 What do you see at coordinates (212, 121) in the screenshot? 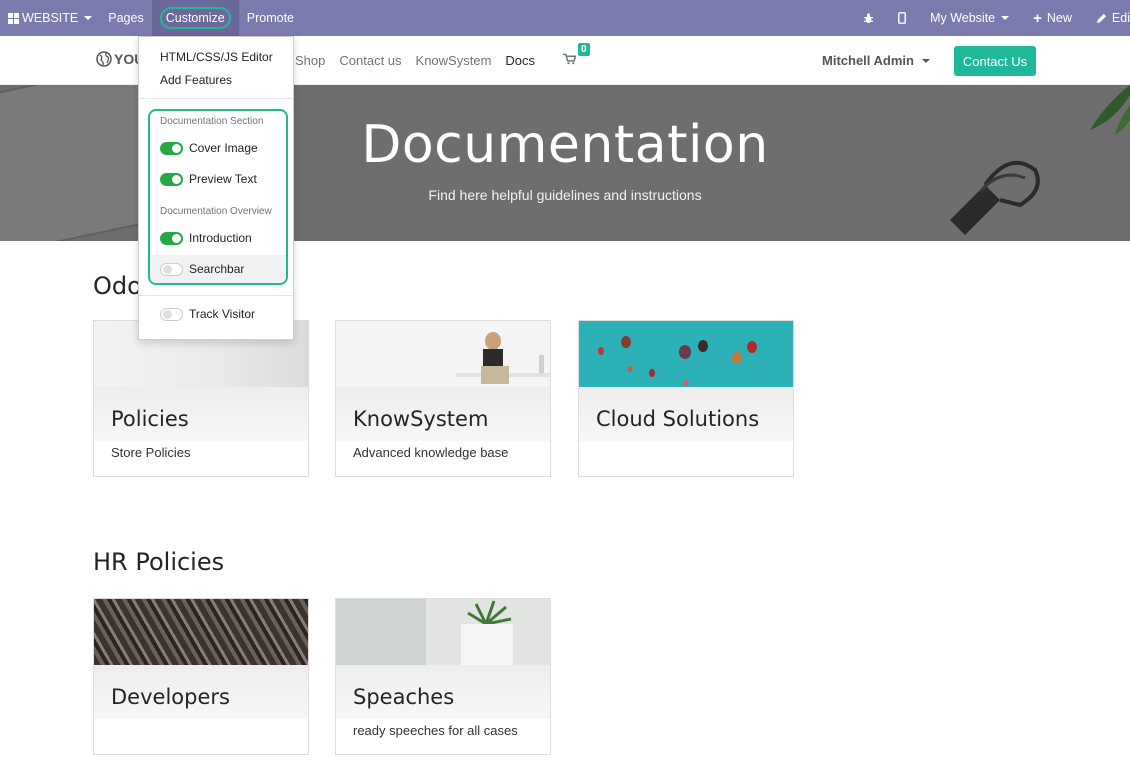
I see `documentation-section-header: Documentation Section` at bounding box center [212, 121].